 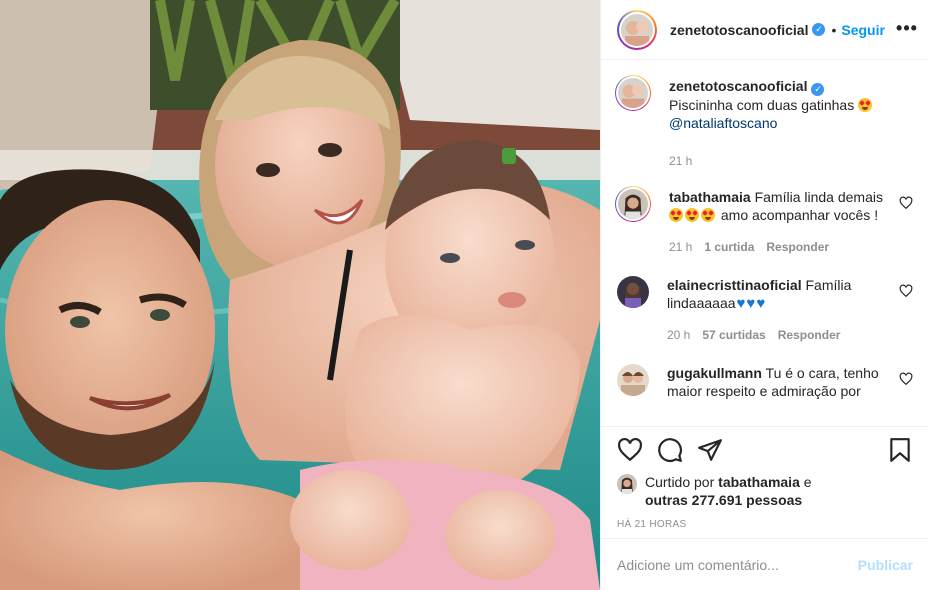 What do you see at coordinates (818, 197) in the screenshot?
I see `comment-text: Família linda demais` at bounding box center [818, 197].